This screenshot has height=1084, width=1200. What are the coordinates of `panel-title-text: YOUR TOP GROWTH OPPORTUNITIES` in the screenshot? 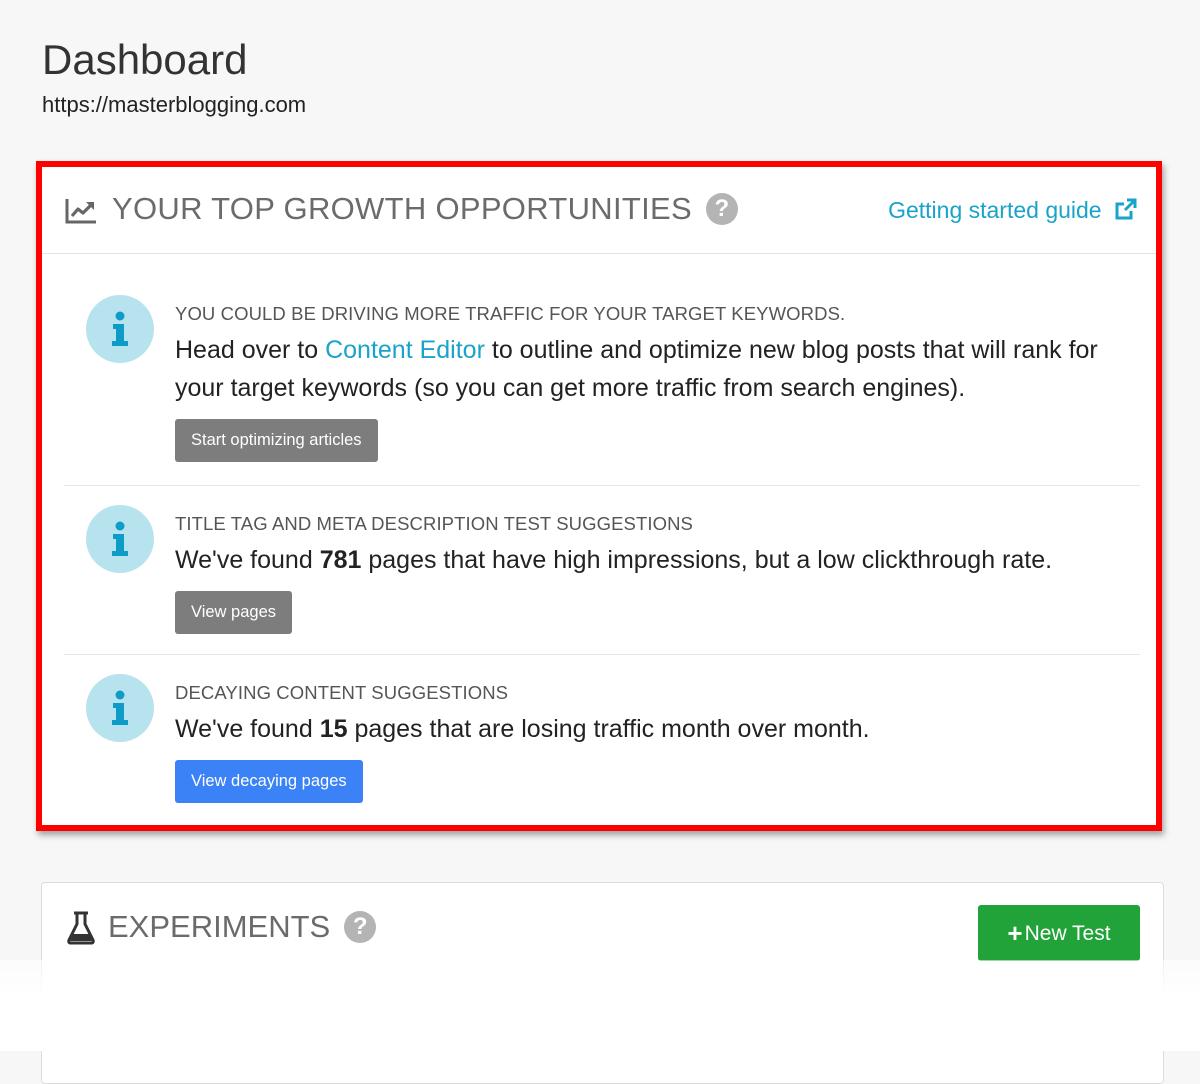 It's located at (402, 208).